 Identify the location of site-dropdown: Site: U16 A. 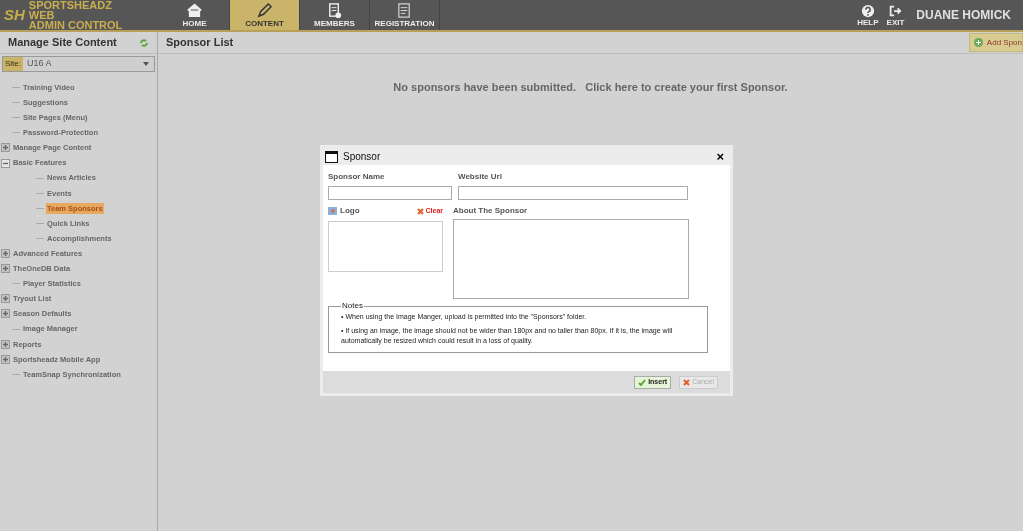
(78, 64).